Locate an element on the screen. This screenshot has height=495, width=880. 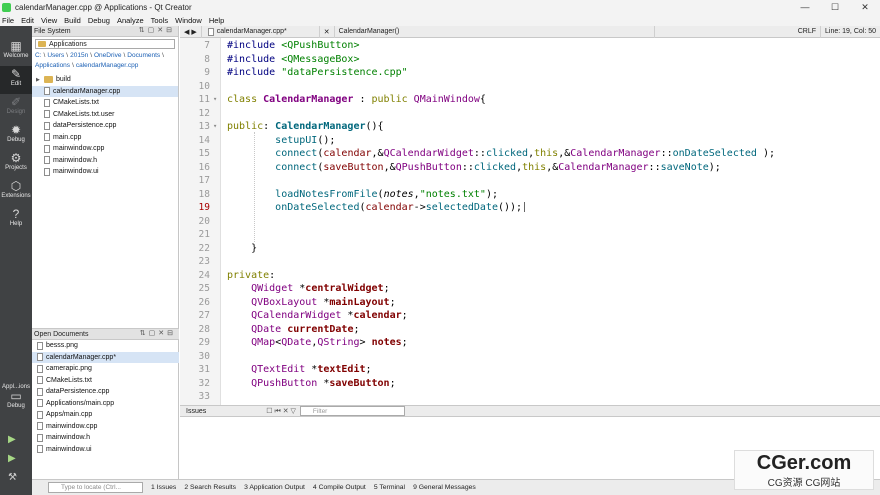
open-document-item: Applications/main.cpp is located at coordinates (105, 404).